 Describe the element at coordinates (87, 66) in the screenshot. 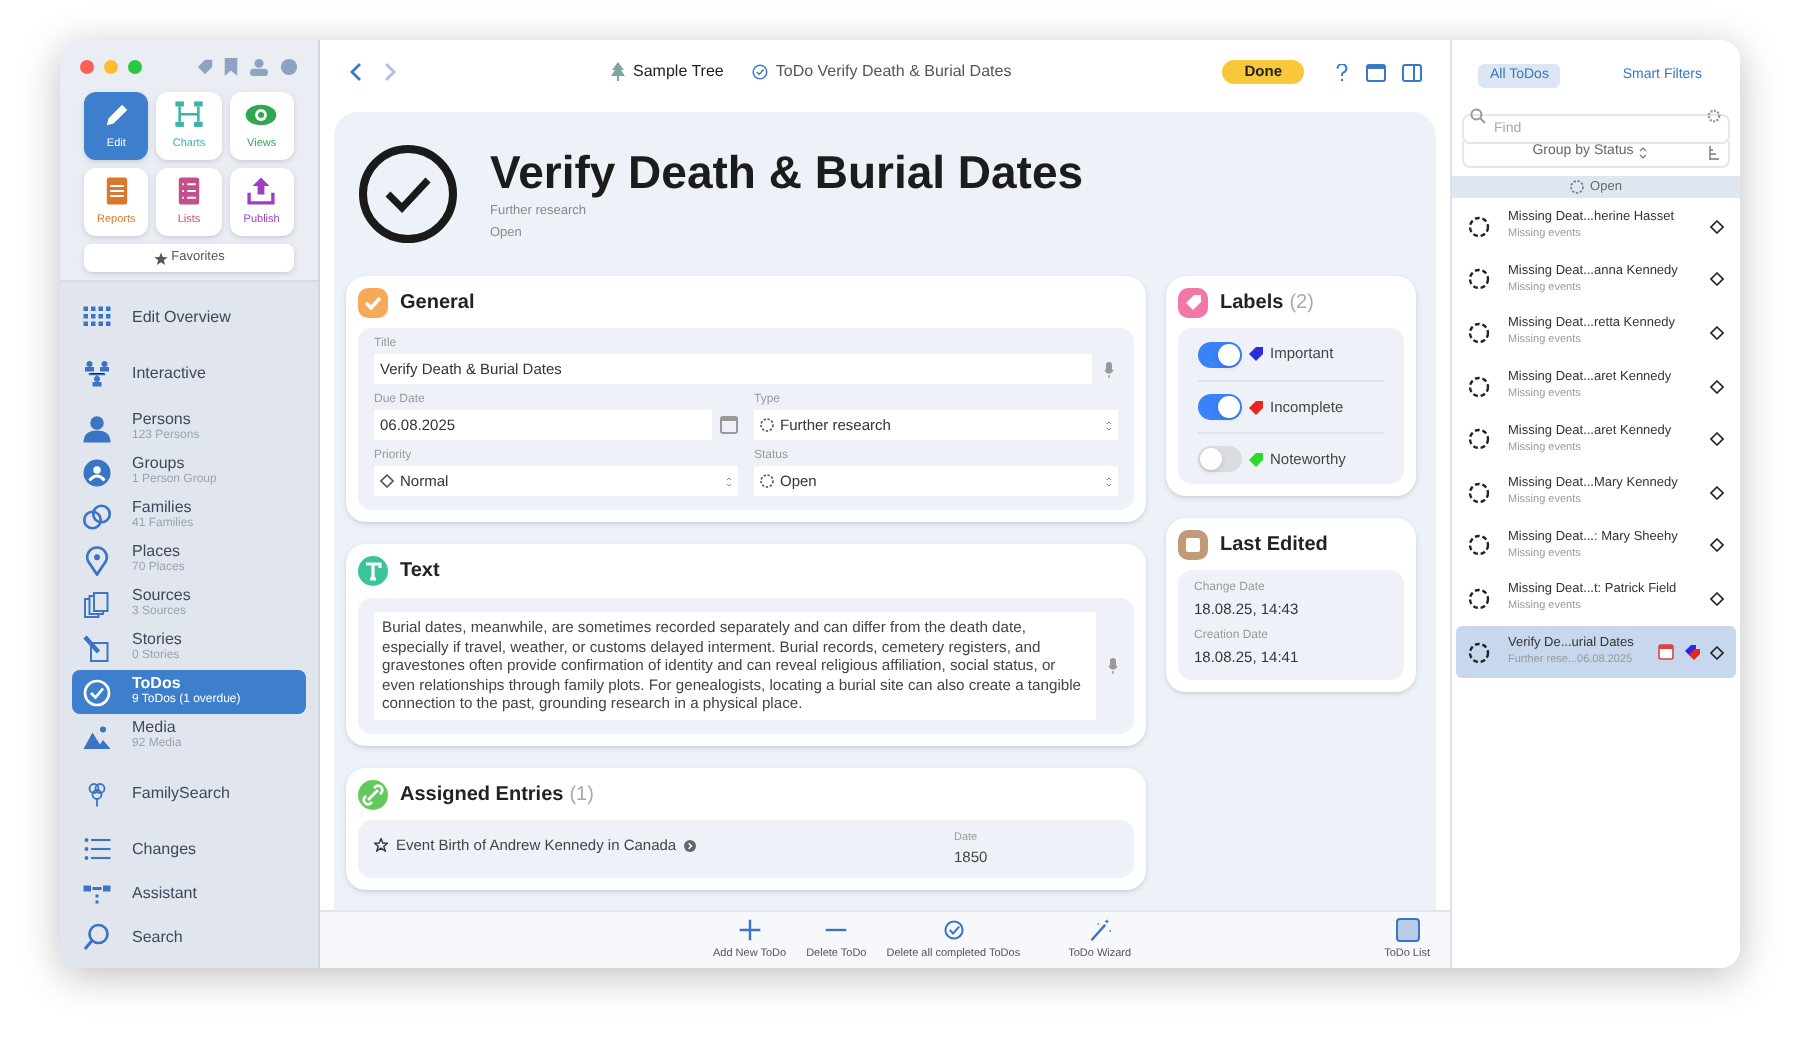

I see `close-window-button` at that location.